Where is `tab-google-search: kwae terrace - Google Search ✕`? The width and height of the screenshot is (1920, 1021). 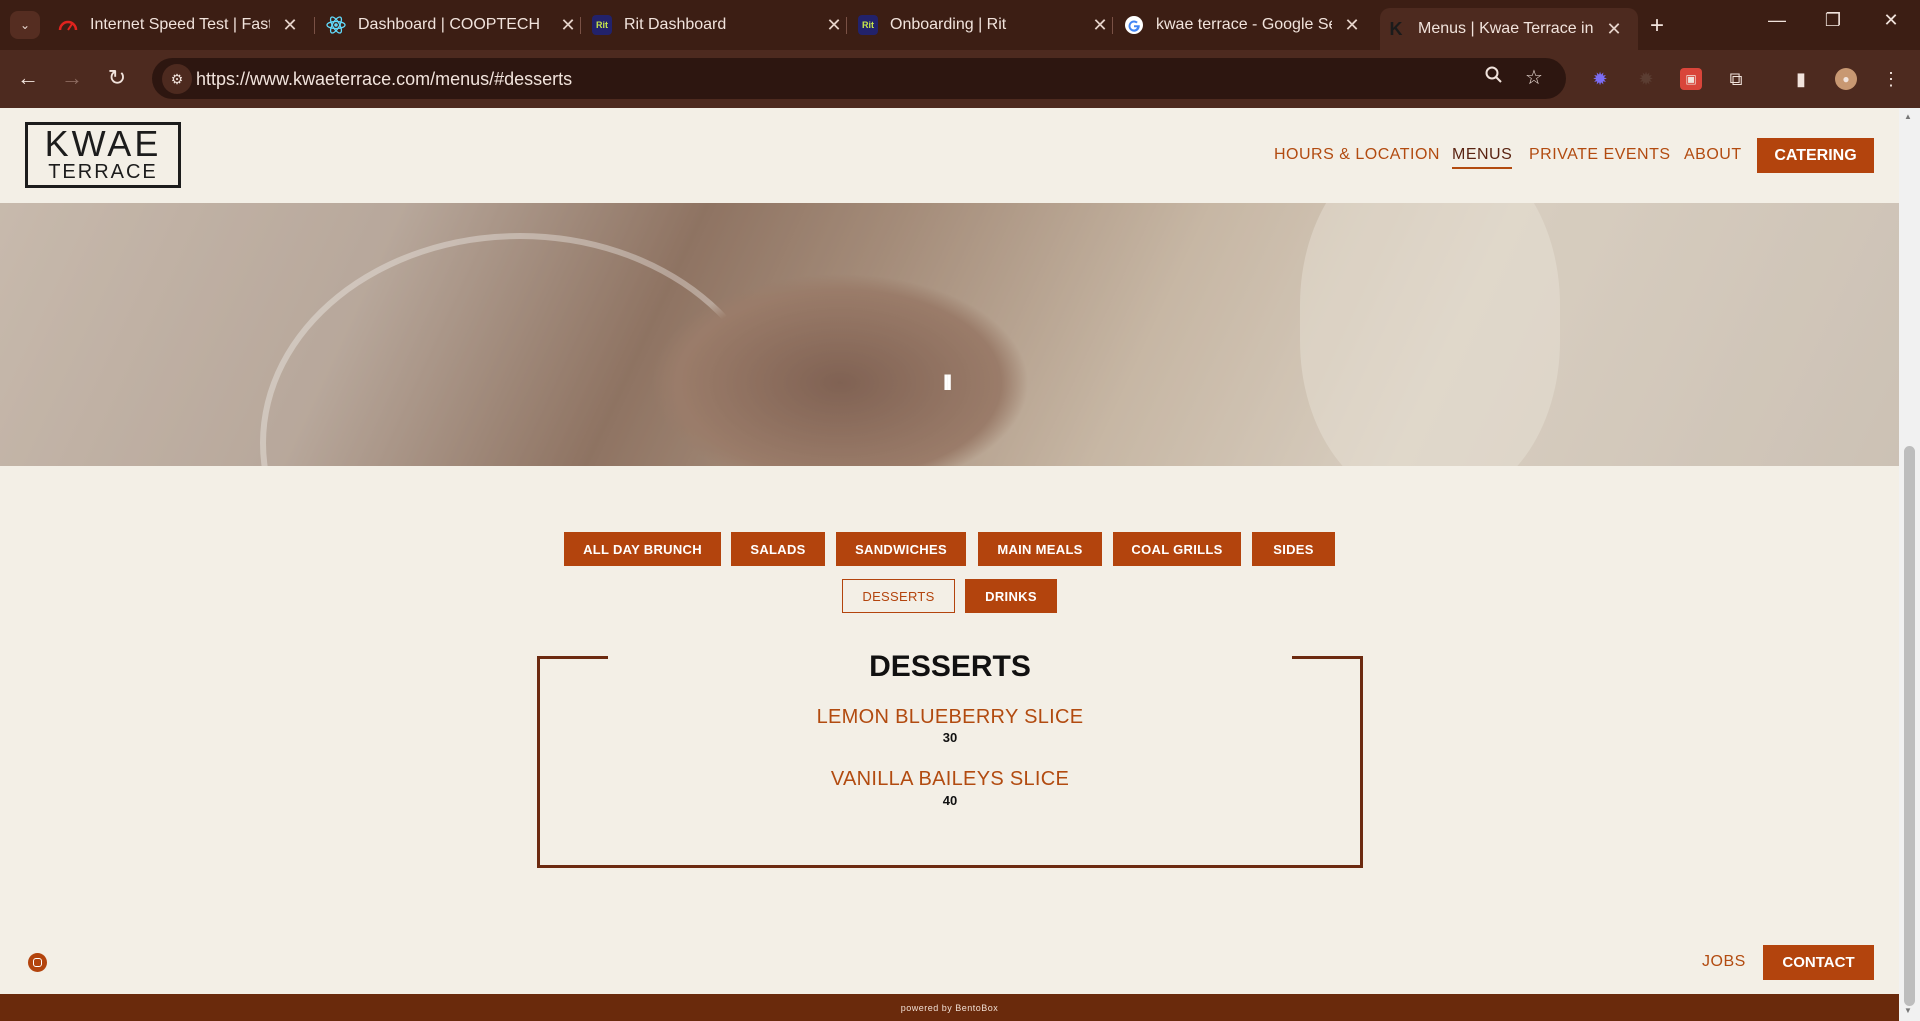
tab-google-search: kwae terrace - Google Search ✕ is located at coordinates (1240, 25).